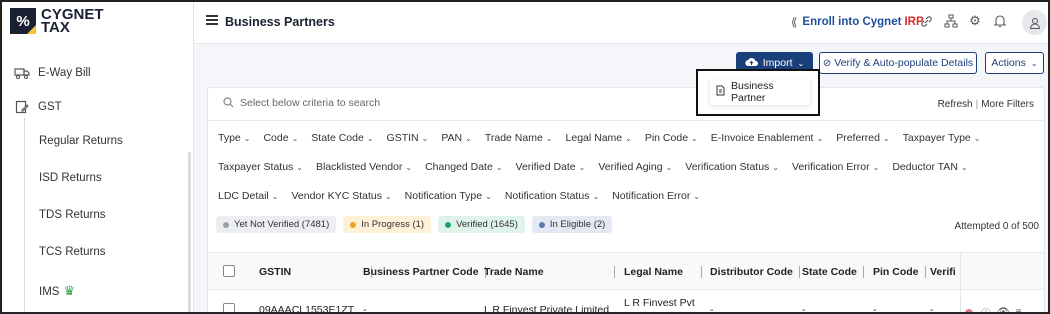 This screenshot has width=1050, height=314. Describe the element at coordinates (955, 104) in the screenshot. I see `refresh-link: Refresh` at that location.